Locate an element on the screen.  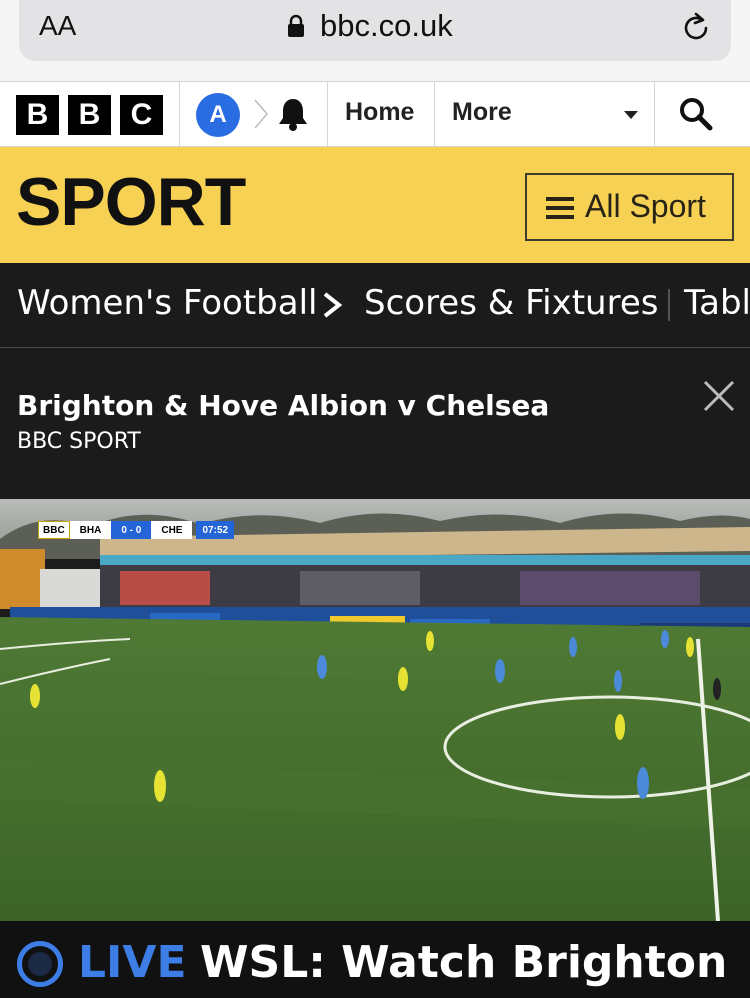
menu-icon is located at coordinates (560, 208).